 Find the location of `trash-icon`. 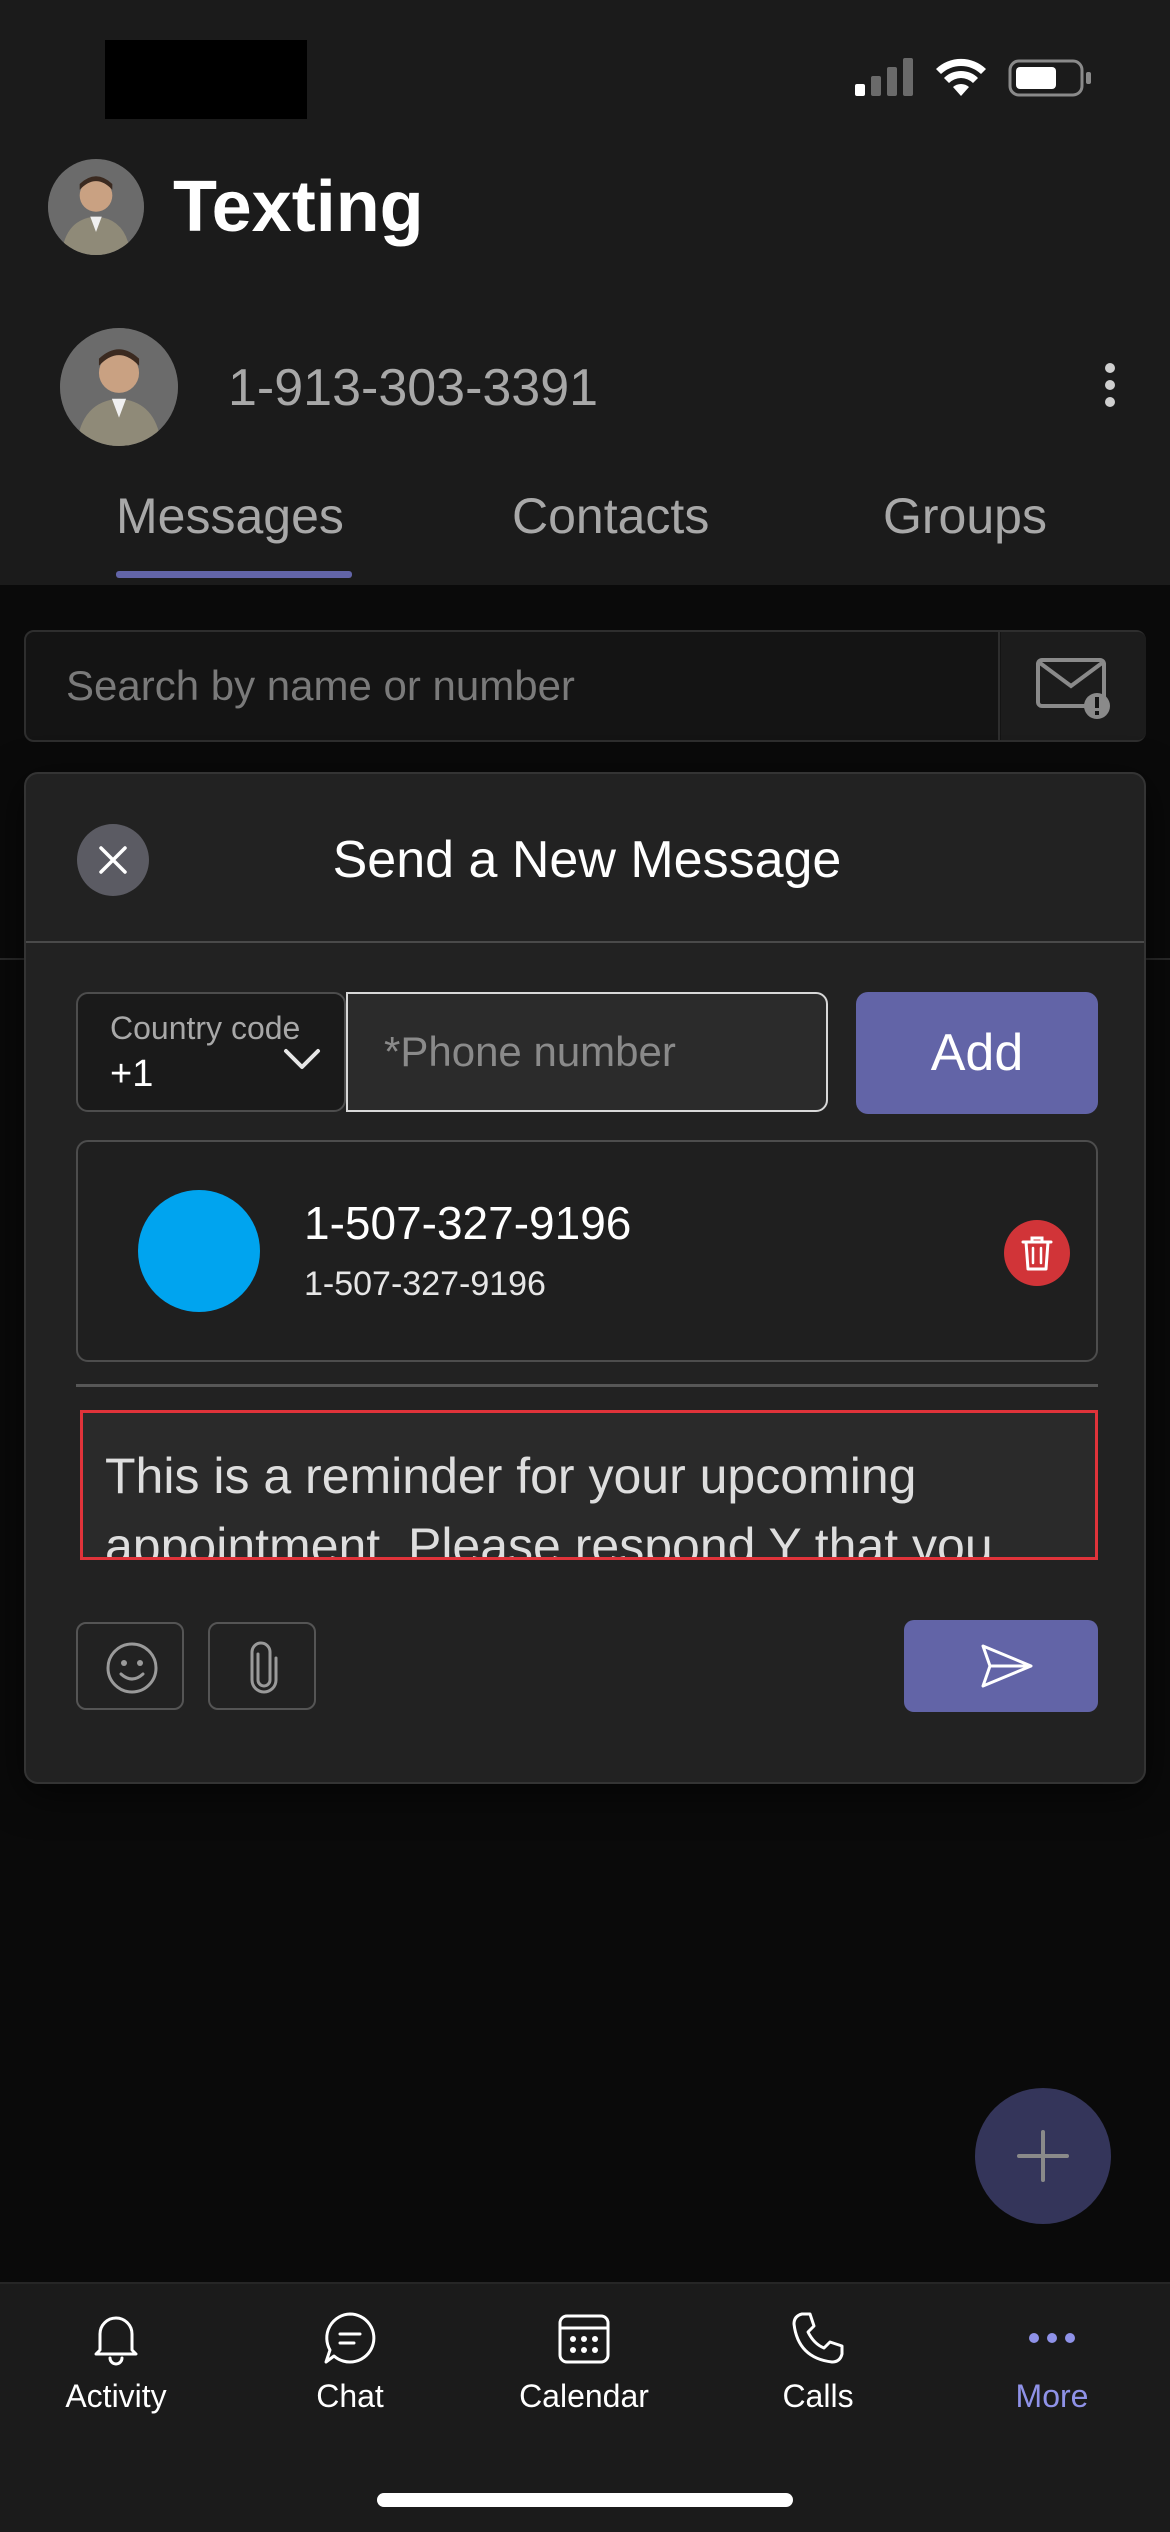

trash-icon is located at coordinates (1037, 1253).